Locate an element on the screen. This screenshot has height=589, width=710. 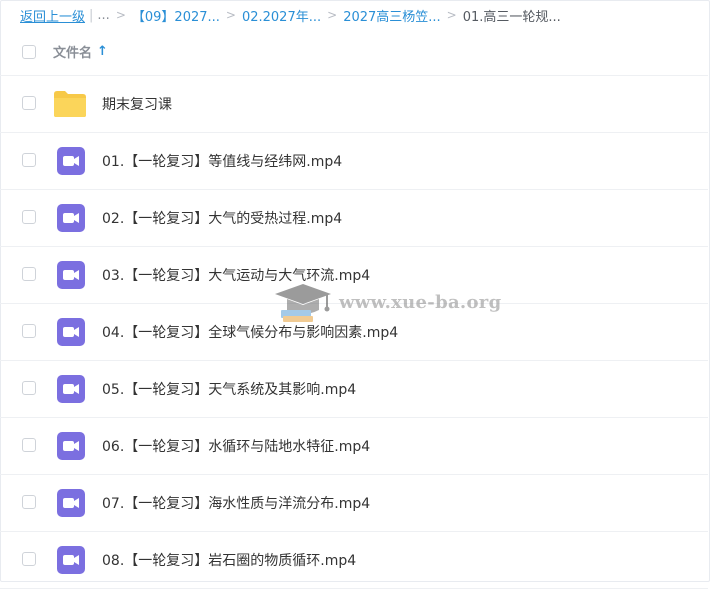
file-name: 03.【一轮复习】大气运动与大气环流.mp4 is located at coordinates (236, 275).